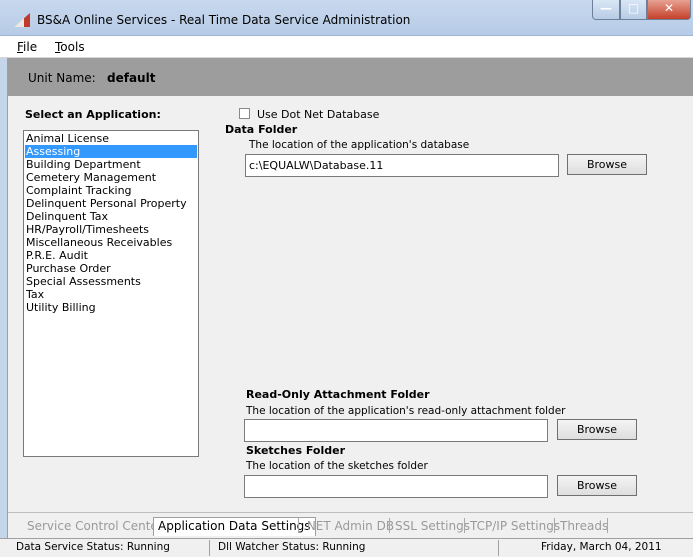 The width and height of the screenshot is (693, 557). What do you see at coordinates (396, 430) in the screenshot?
I see `readonly-folder-input` at bounding box center [396, 430].